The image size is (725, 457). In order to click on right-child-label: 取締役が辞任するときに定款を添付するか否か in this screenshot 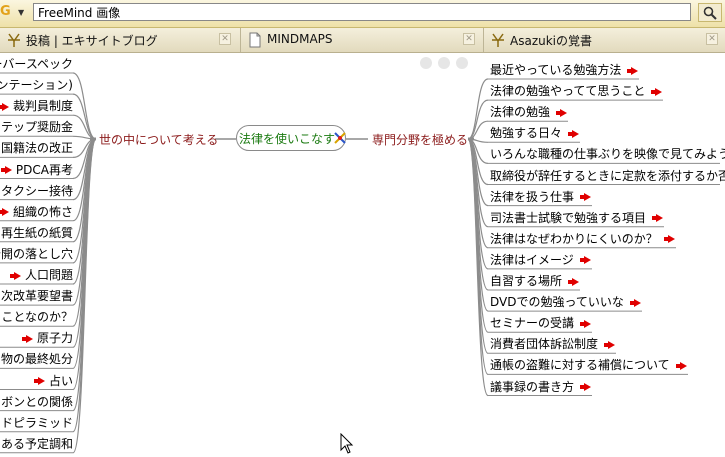, I will do `click(607, 175)`.